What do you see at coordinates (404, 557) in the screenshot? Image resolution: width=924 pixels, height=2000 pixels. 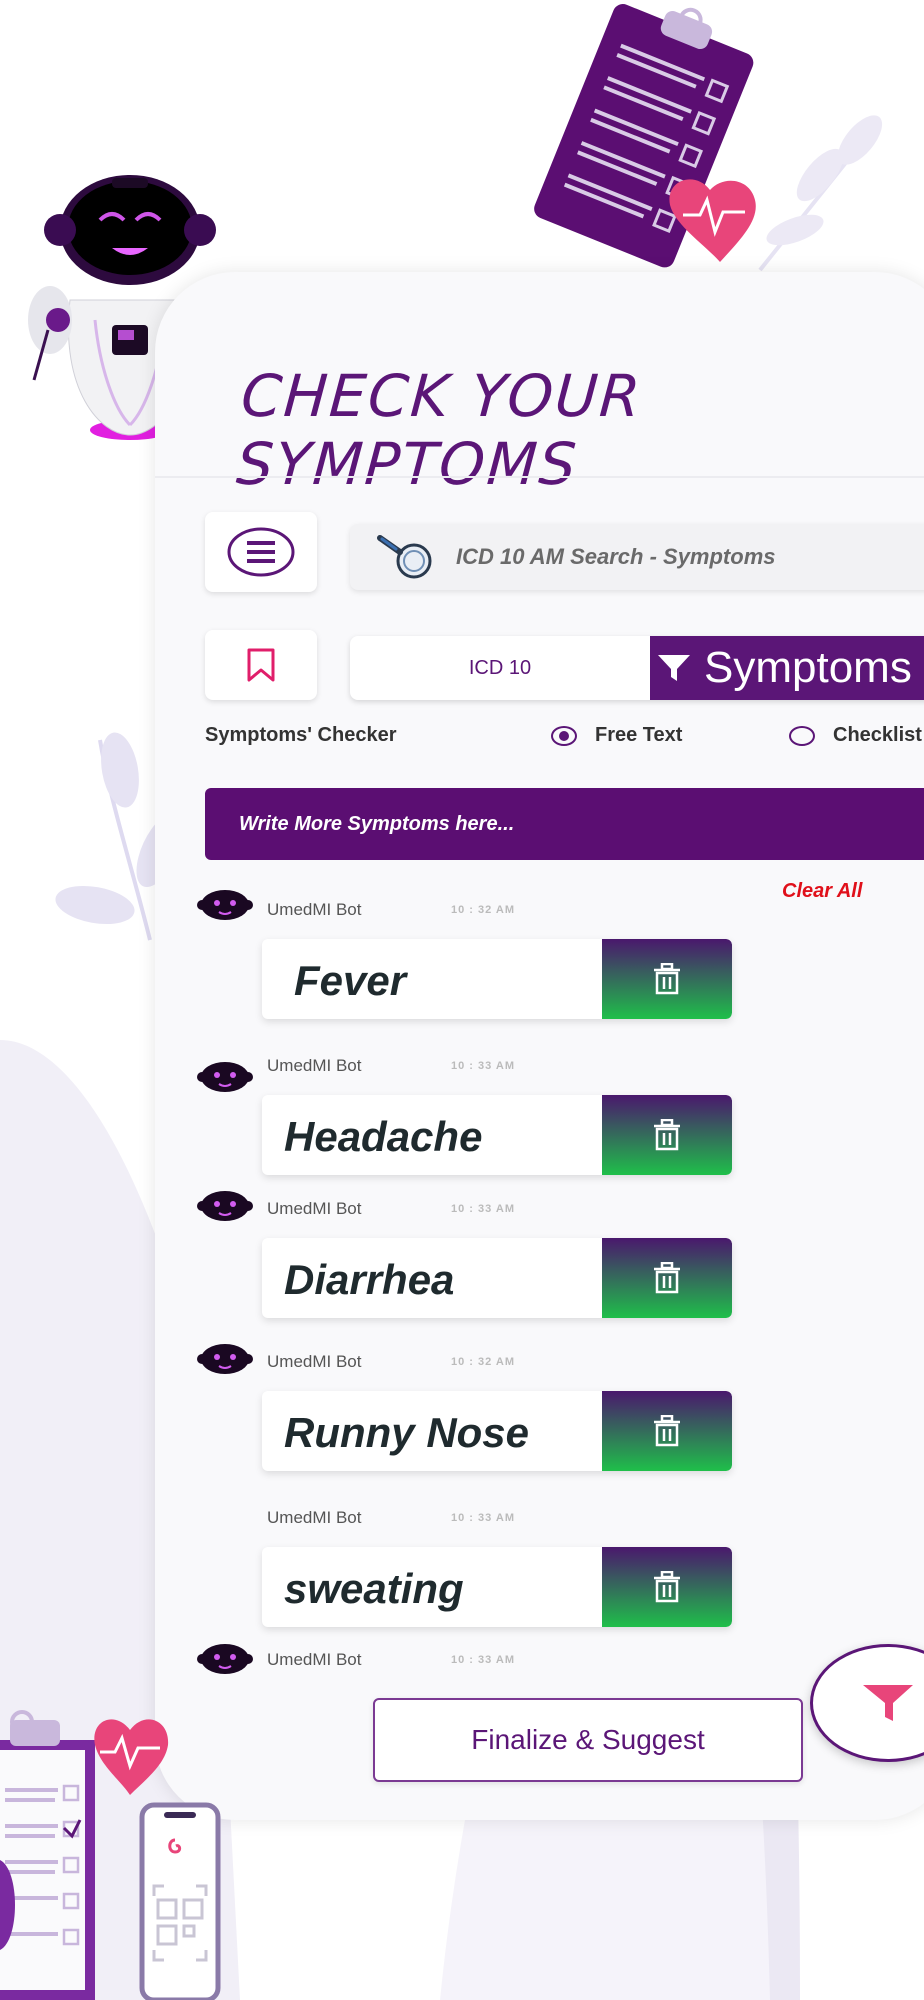 I see `magnifier-icon` at bounding box center [404, 557].